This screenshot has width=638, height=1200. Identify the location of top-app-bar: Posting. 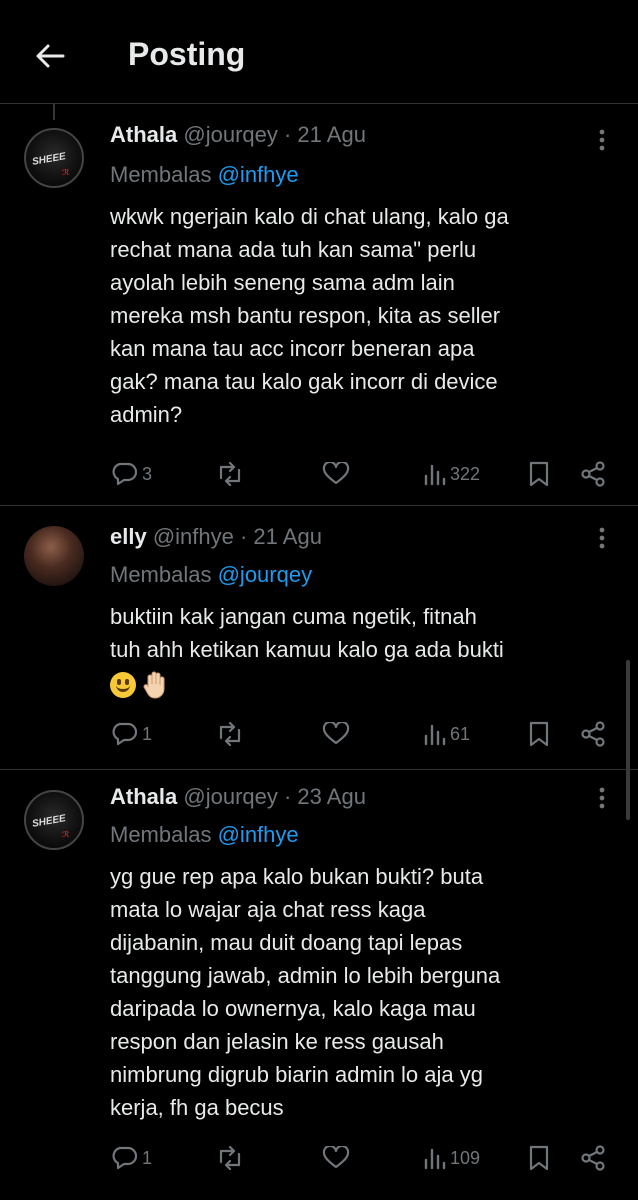
(319, 52).